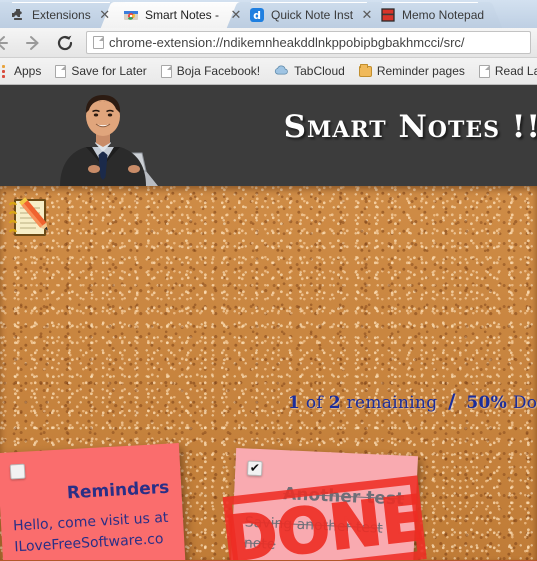  Describe the element at coordinates (61, 15) in the screenshot. I see `tab-title: Extensions` at that location.